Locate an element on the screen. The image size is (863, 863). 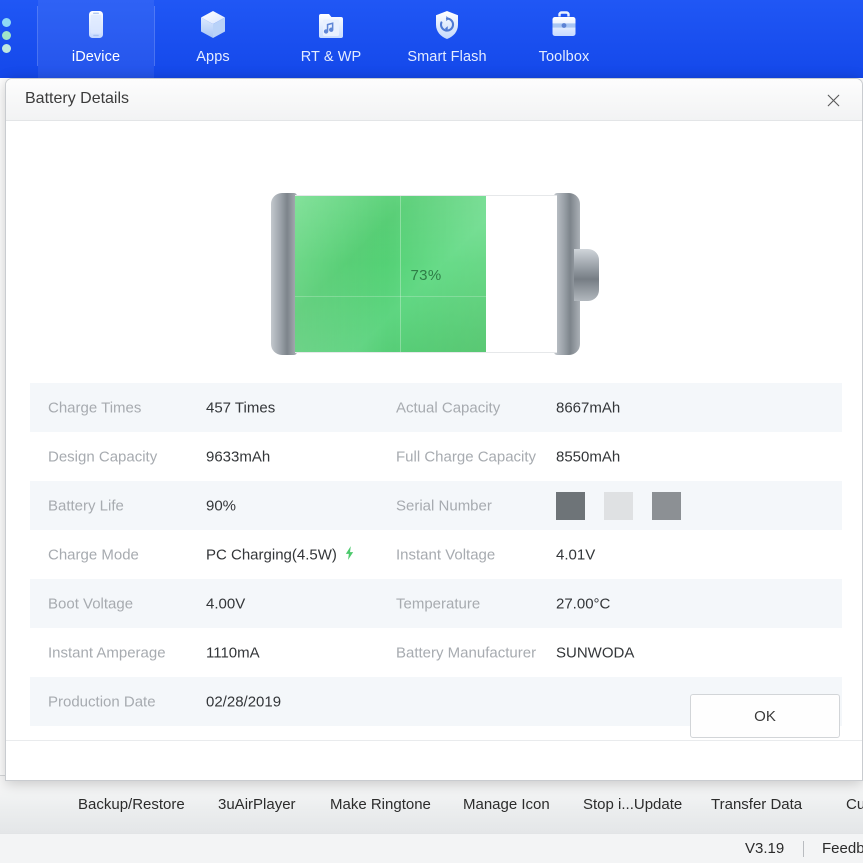
nav-item-idevice: iDevice is located at coordinates (96, 39).